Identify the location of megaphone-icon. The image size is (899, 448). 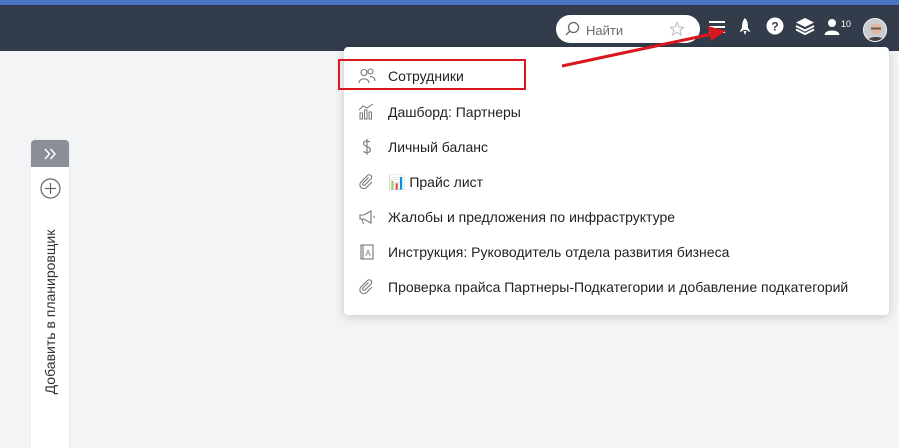
(367, 217).